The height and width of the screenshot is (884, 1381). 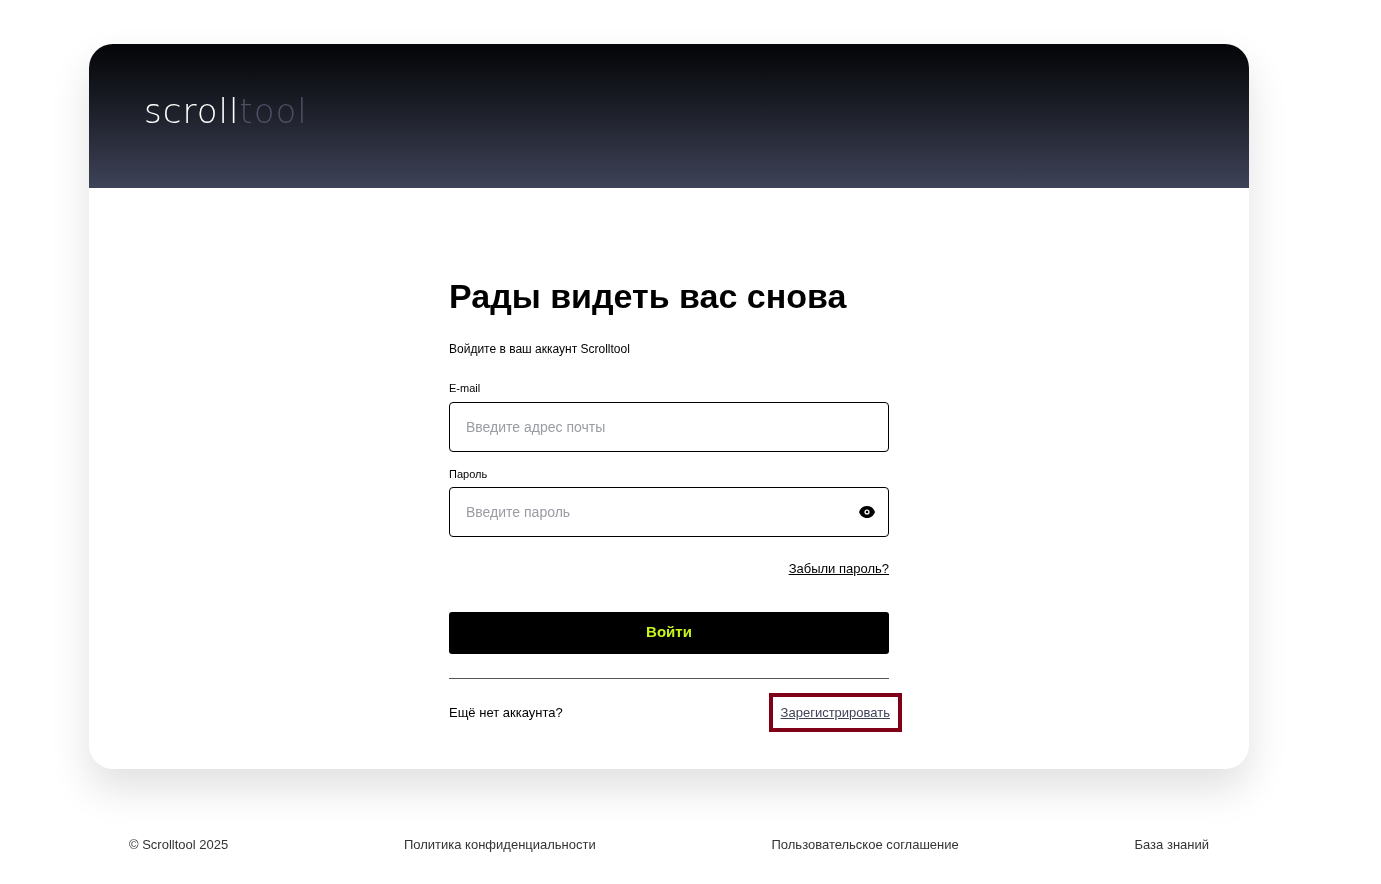 I want to click on field-label: Пароль, so click(x=469, y=474).